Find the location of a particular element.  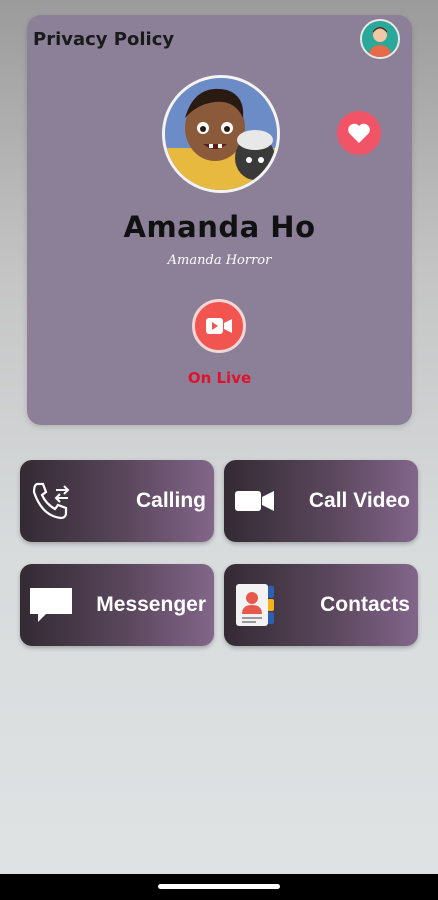

home-indicator is located at coordinates (219, 886).